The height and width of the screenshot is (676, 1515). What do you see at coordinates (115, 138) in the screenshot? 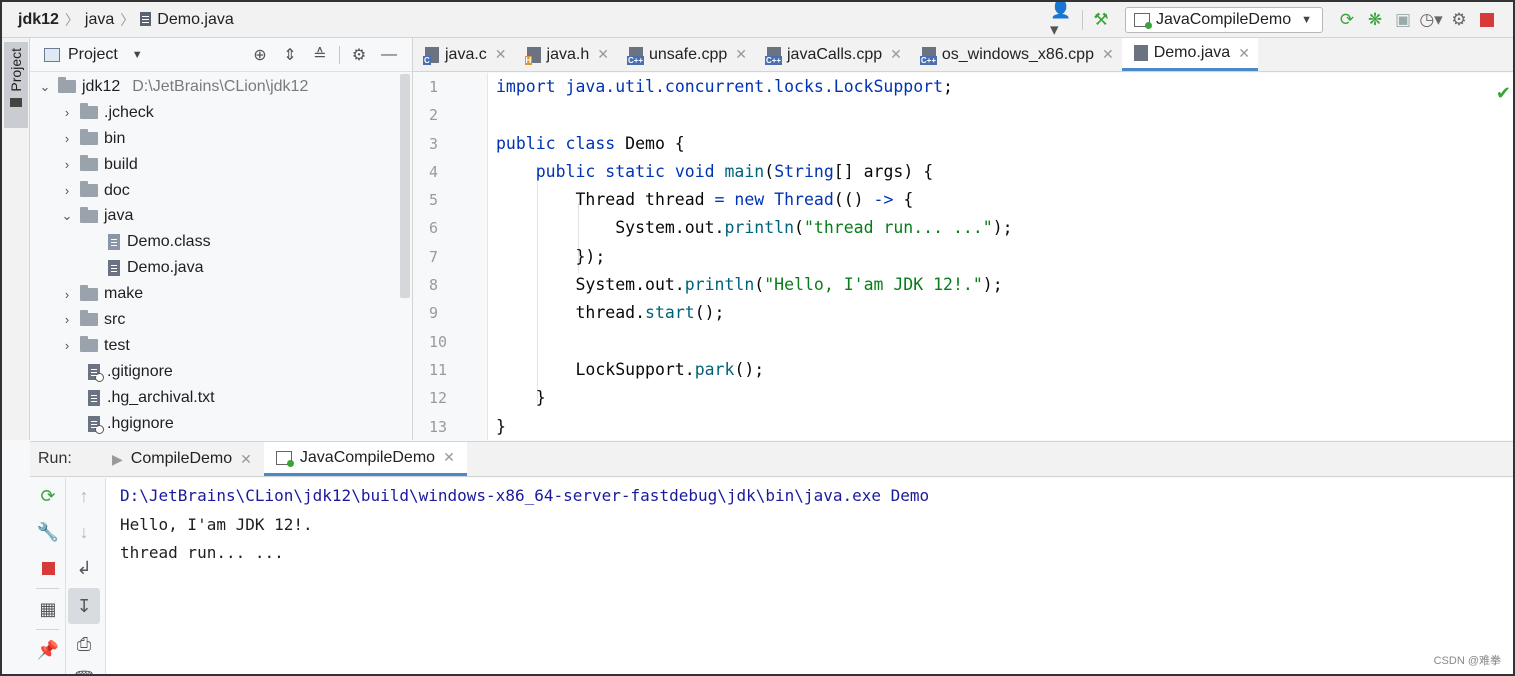
I see `tree-item-label: bin` at bounding box center [115, 138].